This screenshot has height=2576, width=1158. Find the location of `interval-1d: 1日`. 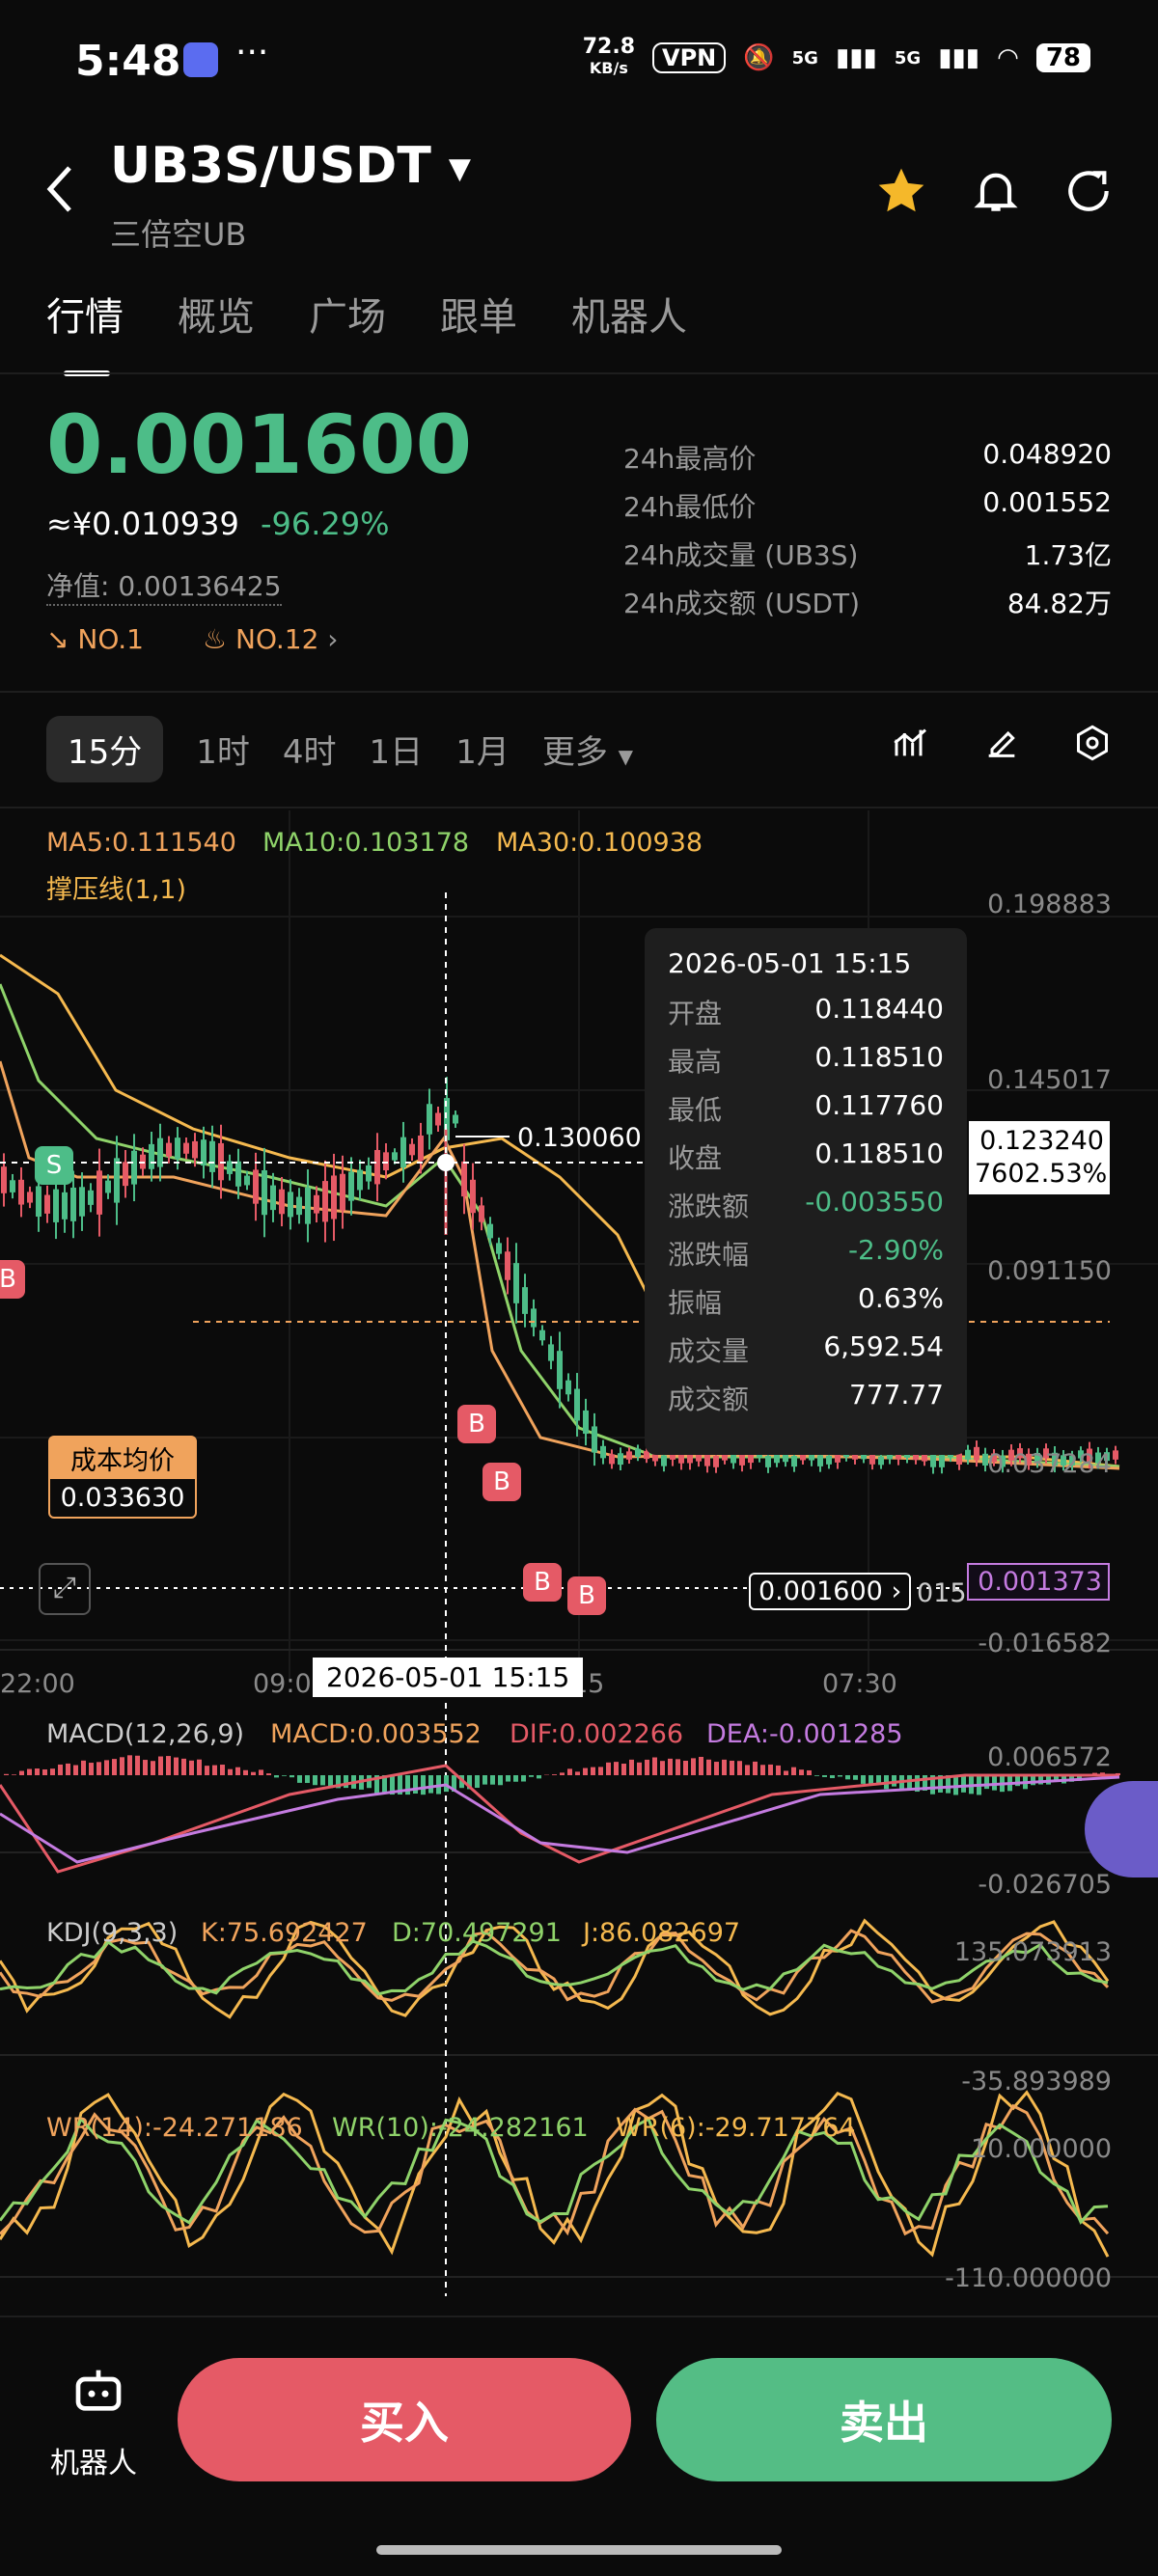

interval-1d: 1日 is located at coordinates (397, 750).